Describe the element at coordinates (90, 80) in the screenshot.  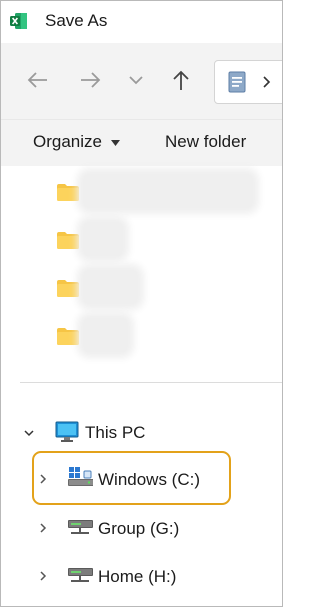
I see `arrow-right-icon` at that location.